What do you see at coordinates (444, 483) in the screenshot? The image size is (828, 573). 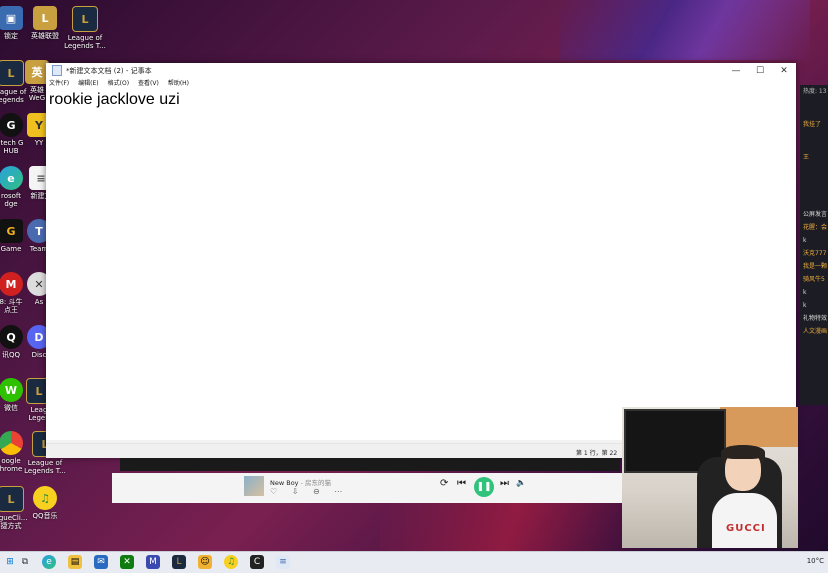 I see `loop-icon: ⟳` at bounding box center [444, 483].